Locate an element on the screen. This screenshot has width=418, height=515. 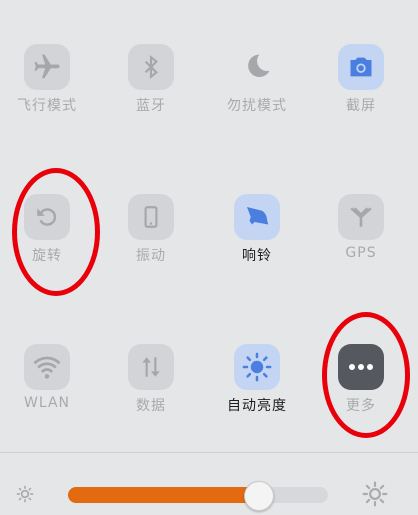
toggle-label: 振动 is located at coordinates (151, 256).